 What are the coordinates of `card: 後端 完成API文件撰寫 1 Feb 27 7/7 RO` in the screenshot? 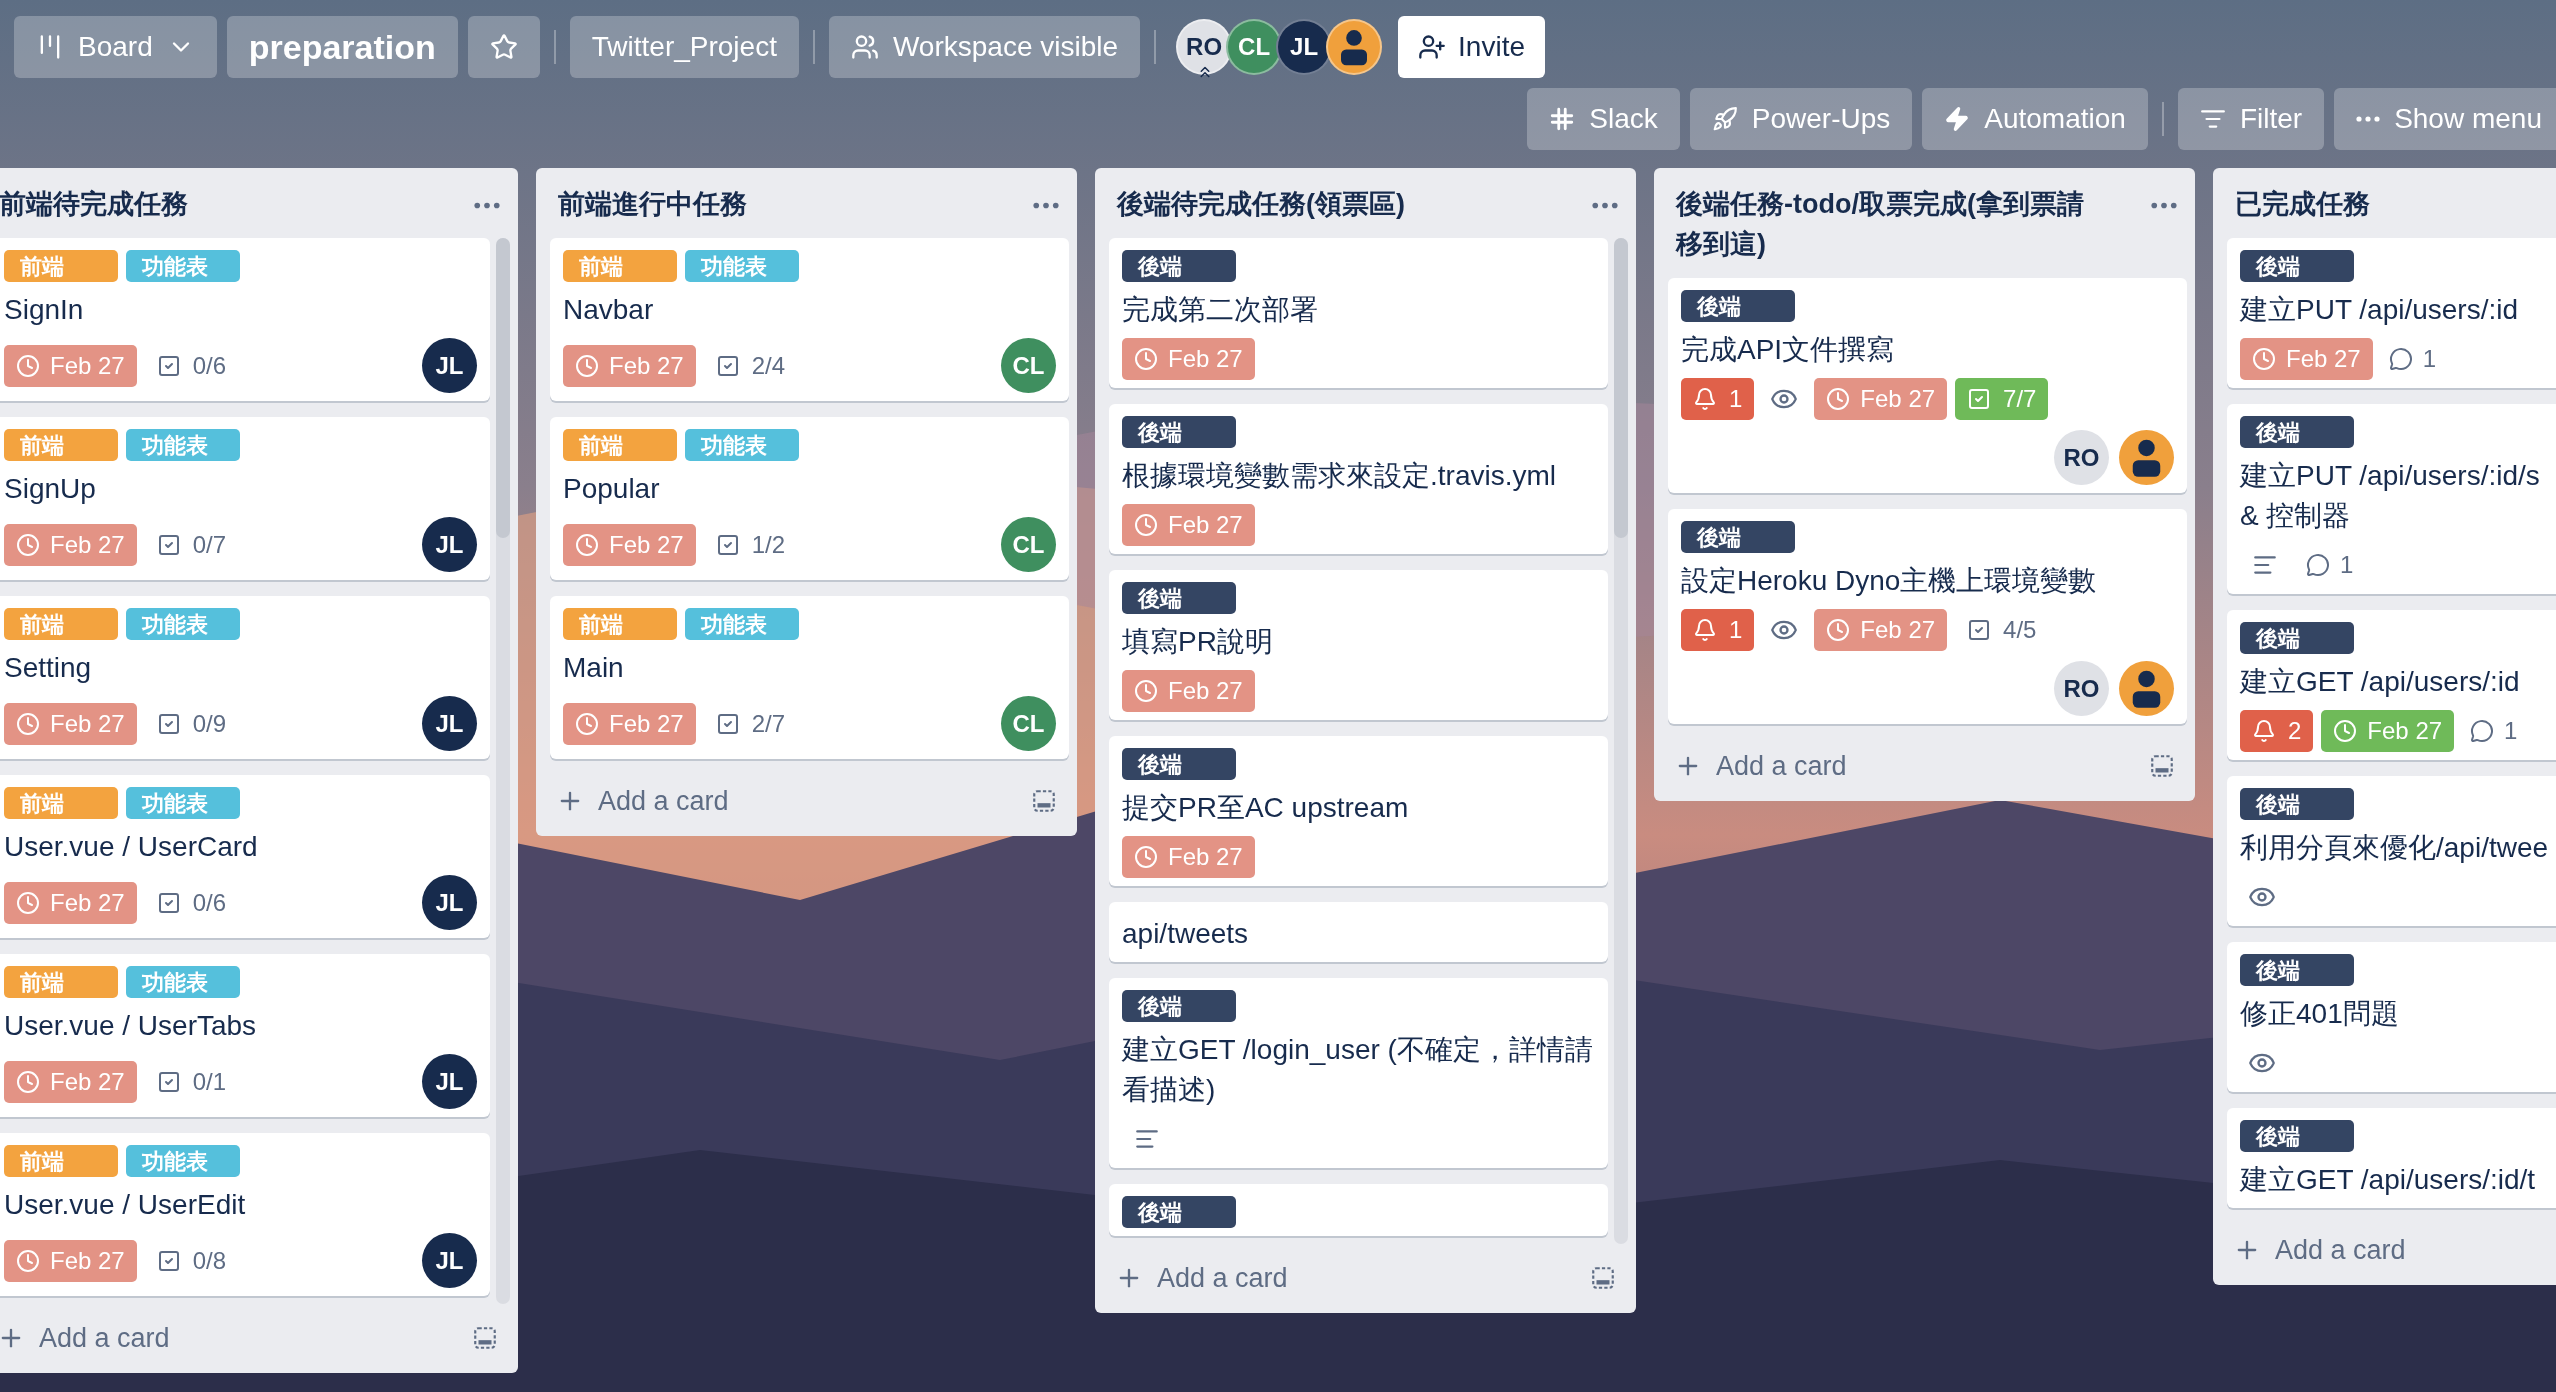 It's located at (1927, 385).